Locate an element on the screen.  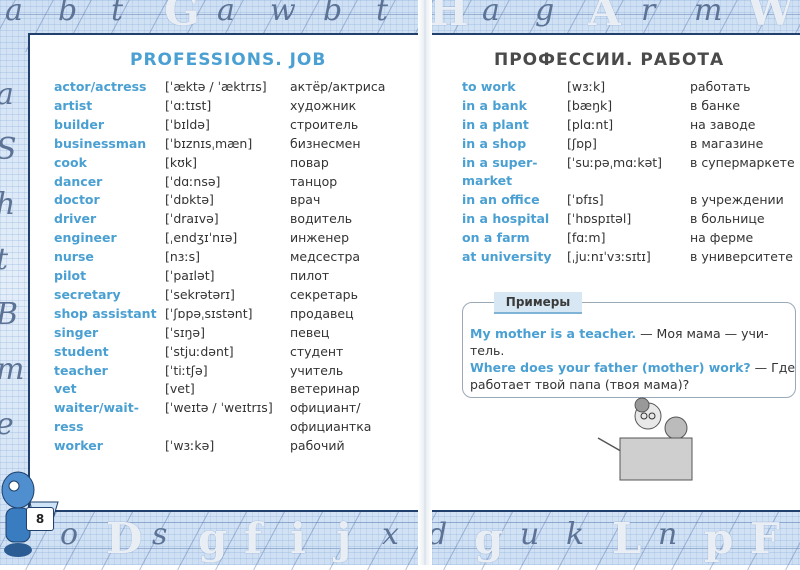
example-english: Where does your father (mother) work? is located at coordinates (610, 367).